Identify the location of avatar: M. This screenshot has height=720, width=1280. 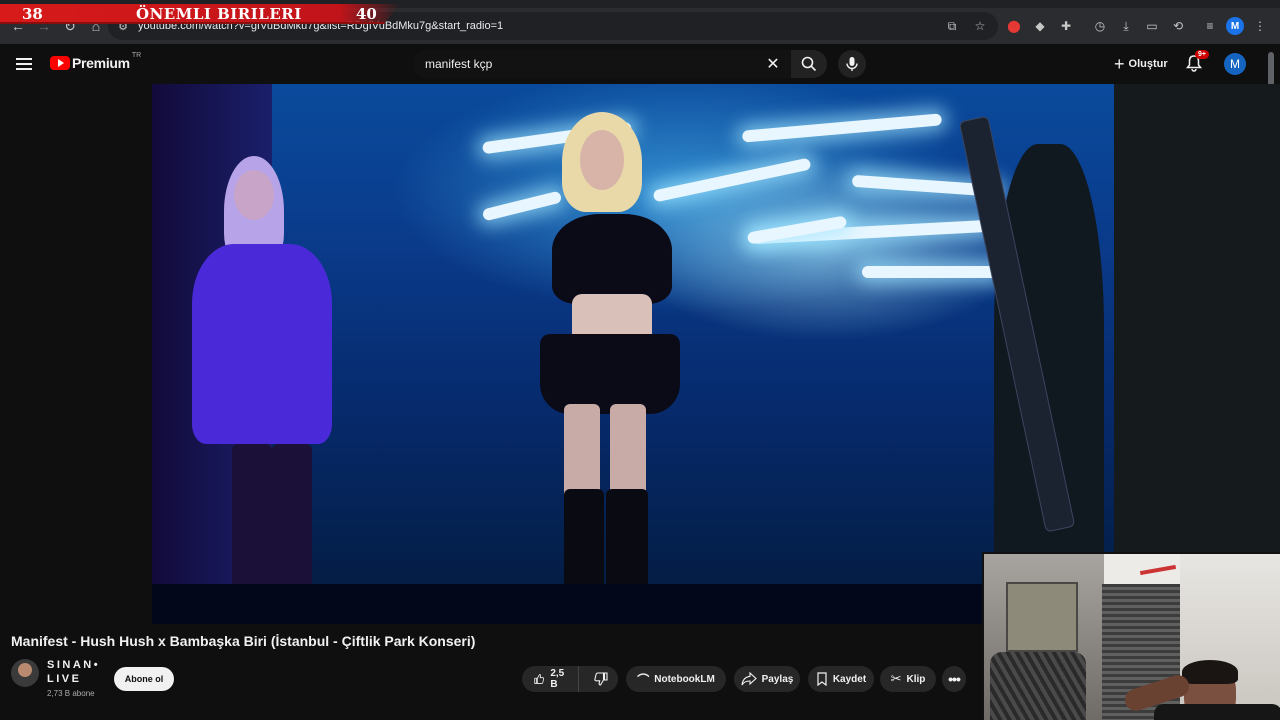
(1235, 64).